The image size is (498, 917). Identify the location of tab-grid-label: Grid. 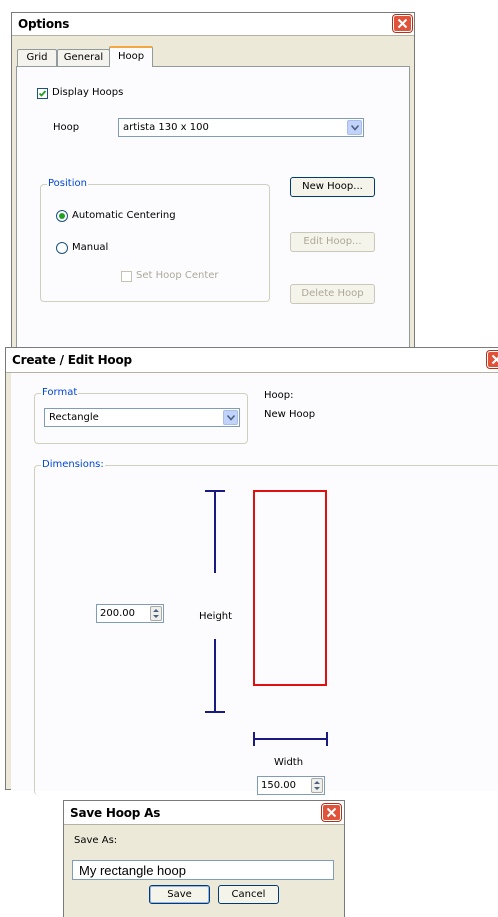
(37, 57).